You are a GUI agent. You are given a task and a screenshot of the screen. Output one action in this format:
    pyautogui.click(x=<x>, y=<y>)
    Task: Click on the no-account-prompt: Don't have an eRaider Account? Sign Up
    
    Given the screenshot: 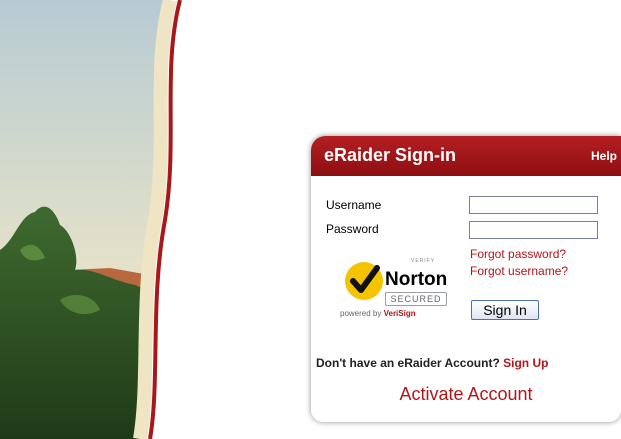 What is the action you would take?
    pyautogui.click(x=432, y=363)
    